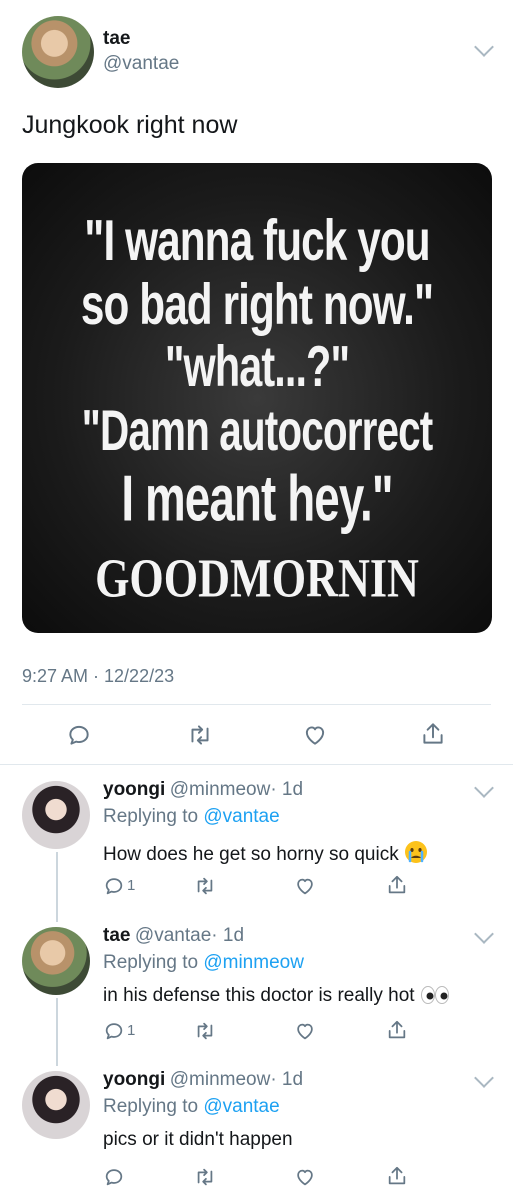 This screenshot has width=513, height=1200. Describe the element at coordinates (98, 676) in the screenshot. I see `tweet-timestamp: 9:27 AM · 12/22/23` at that location.